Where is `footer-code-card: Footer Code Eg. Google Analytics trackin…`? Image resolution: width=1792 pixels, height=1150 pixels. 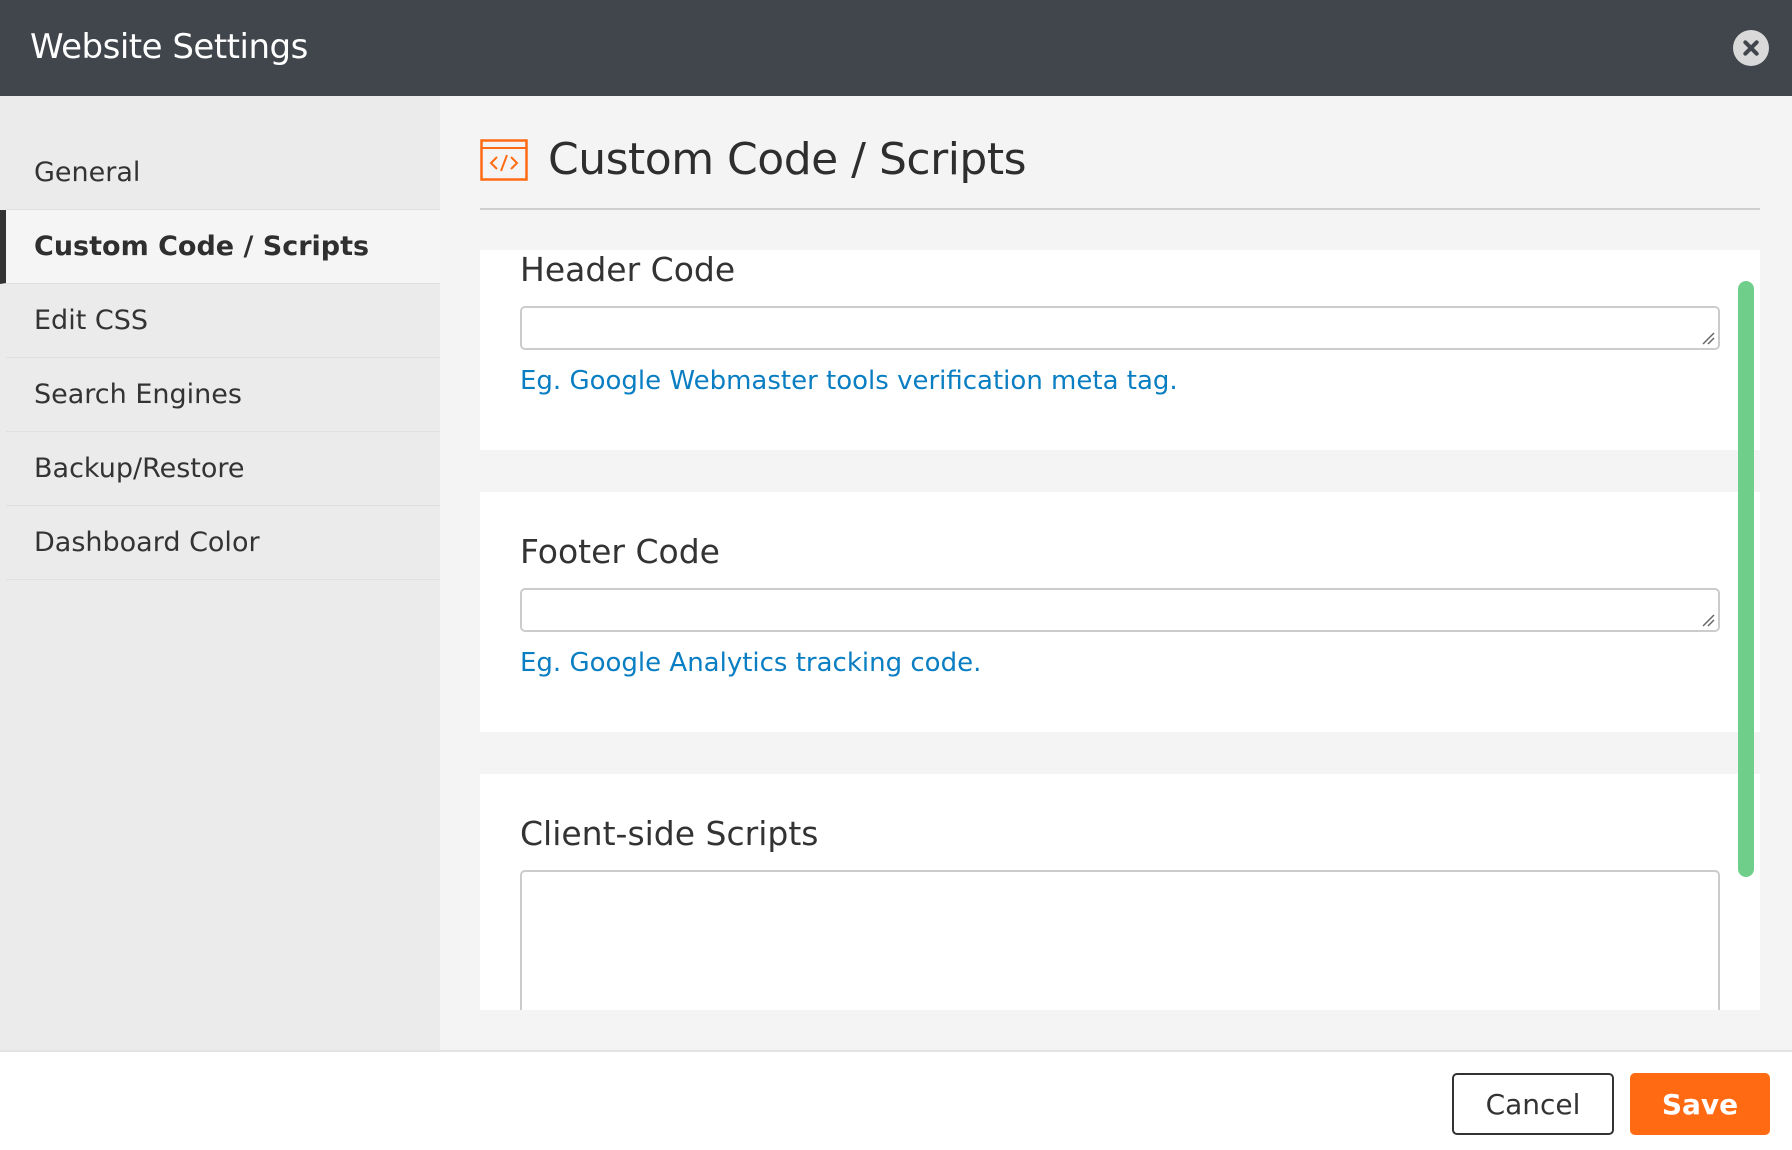
footer-code-card: Footer Code Eg. Google Analytics trackin… is located at coordinates (1120, 612).